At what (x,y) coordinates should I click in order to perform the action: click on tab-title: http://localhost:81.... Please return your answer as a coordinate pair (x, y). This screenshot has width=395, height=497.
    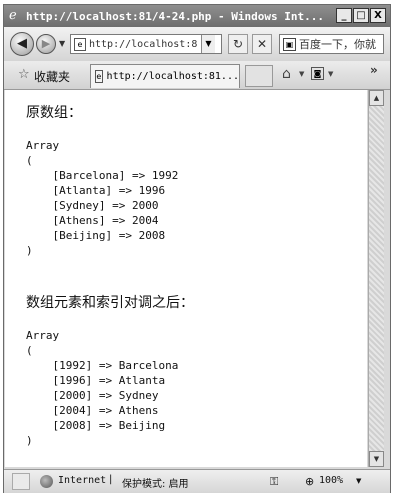
    Looking at the image, I should click on (172, 76).